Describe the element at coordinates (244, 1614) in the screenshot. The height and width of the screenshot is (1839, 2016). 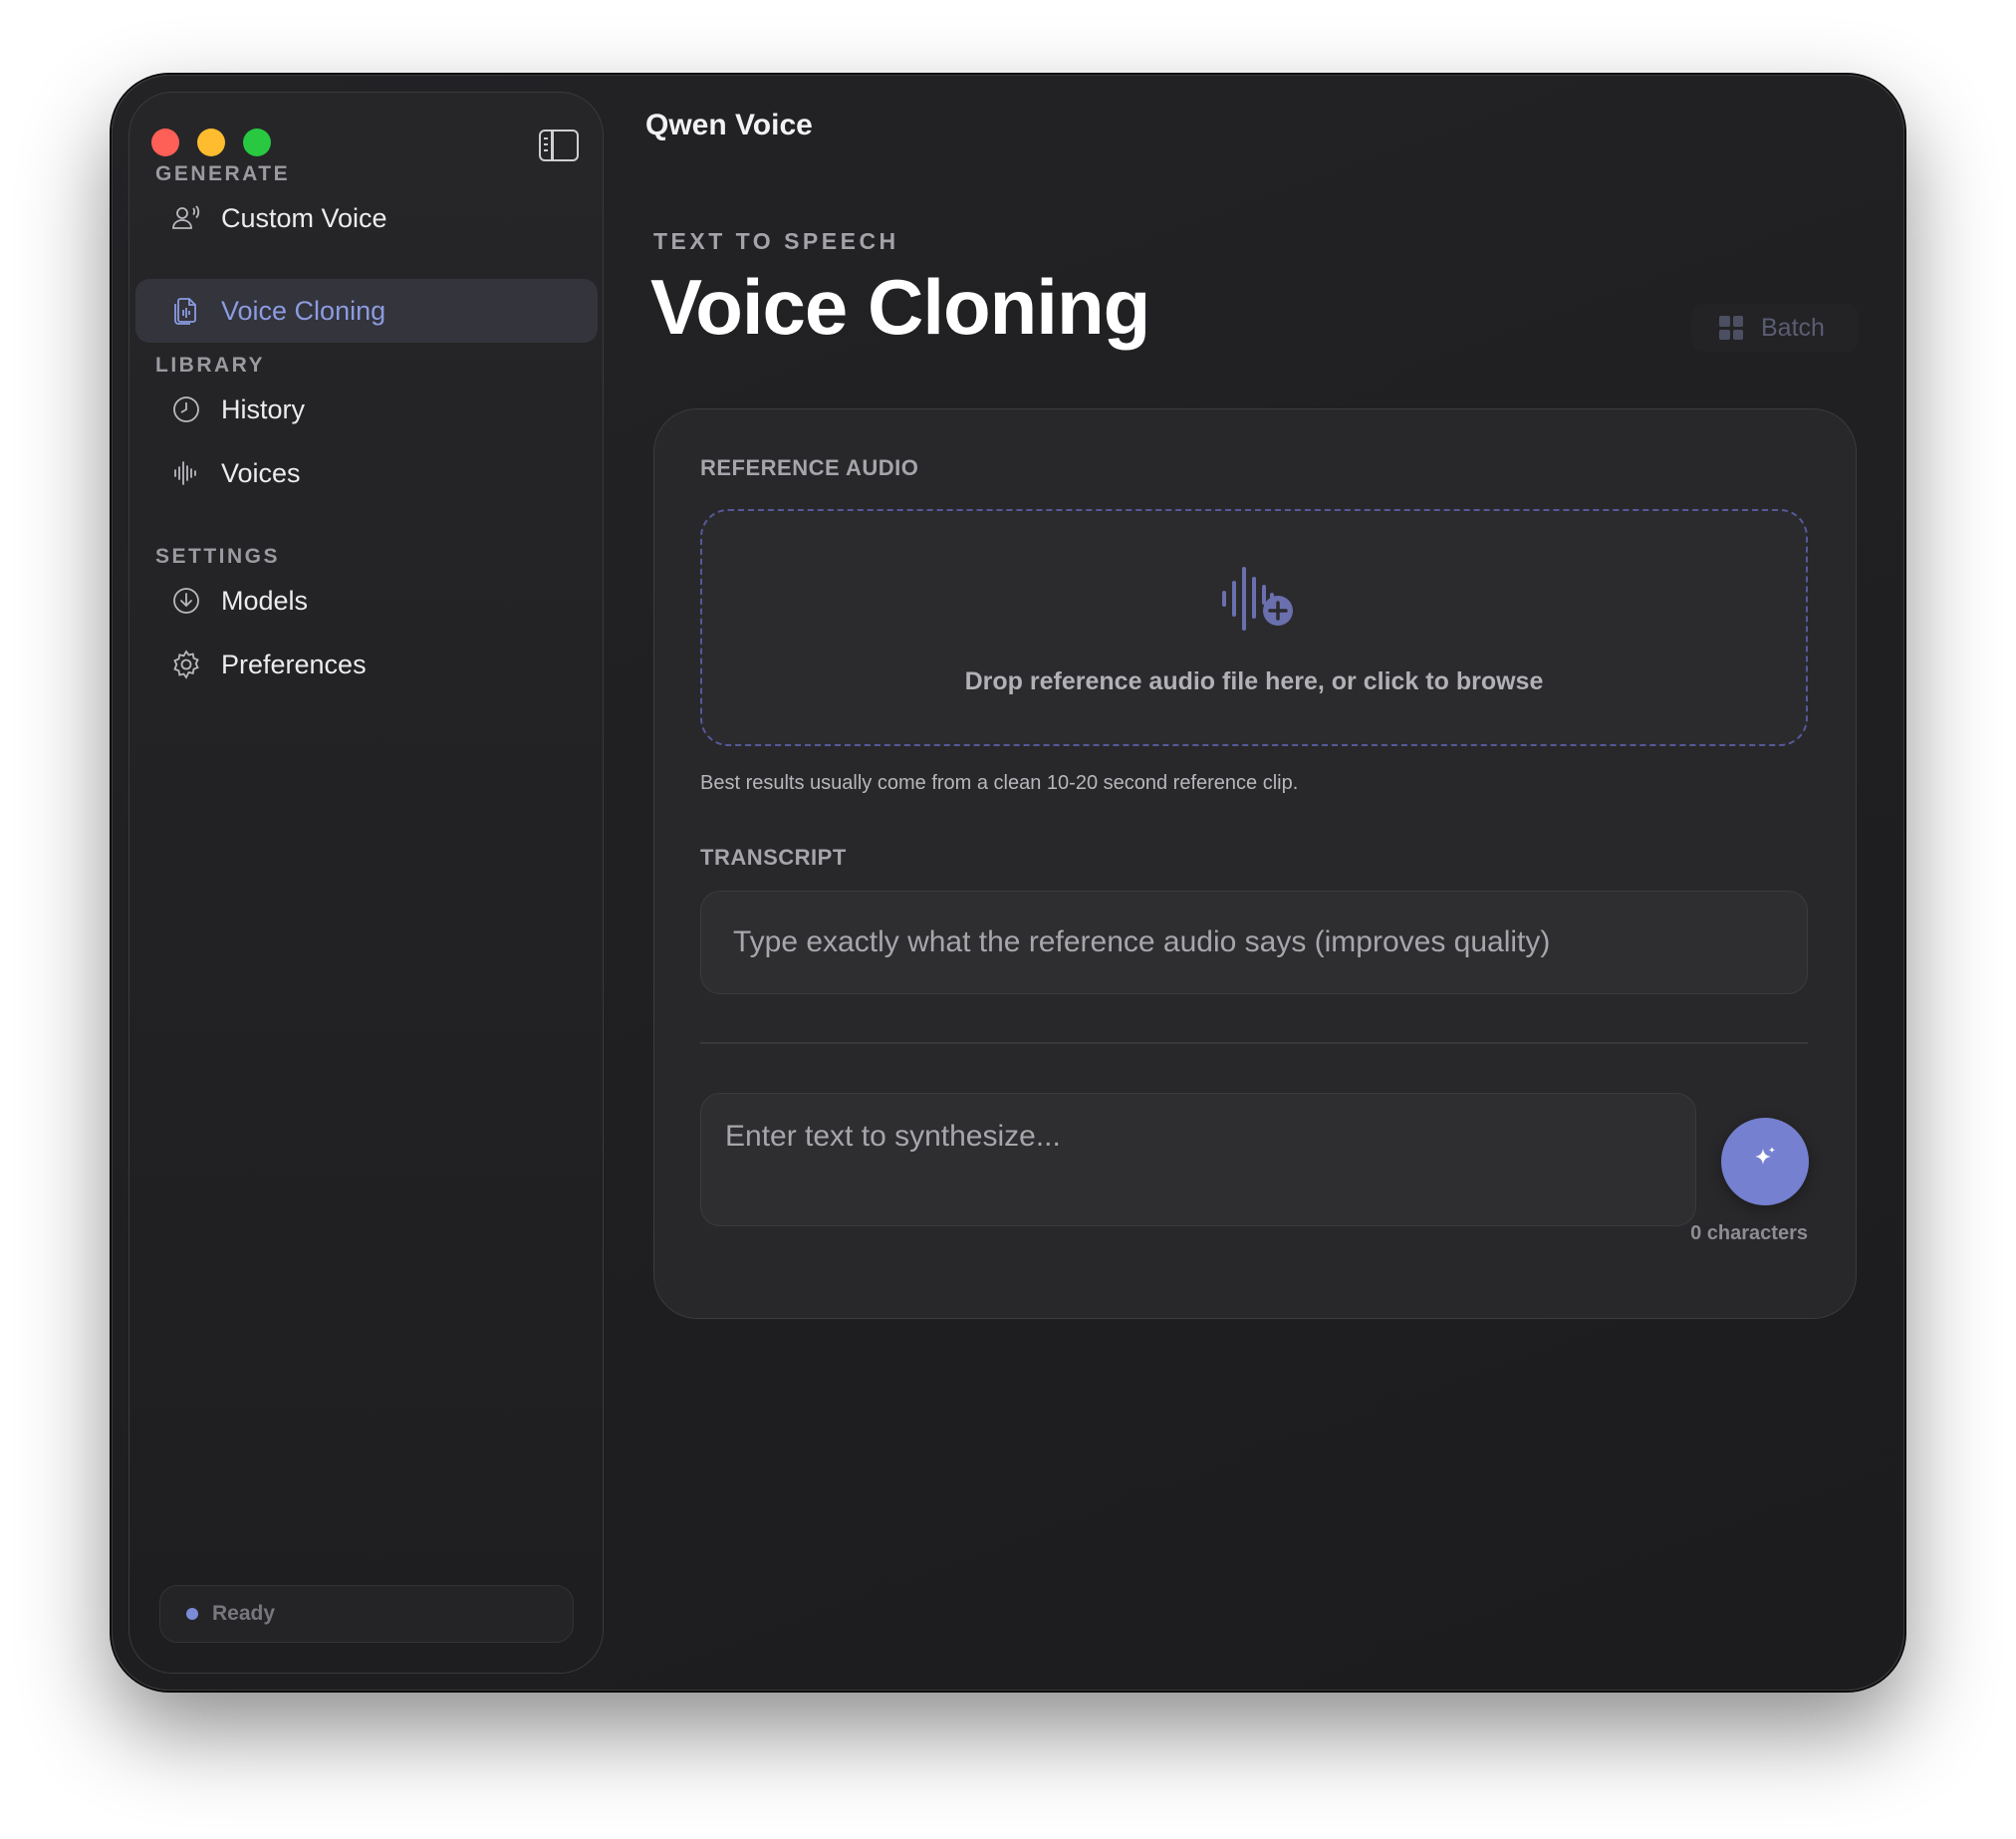
I see `status-text: Ready` at that location.